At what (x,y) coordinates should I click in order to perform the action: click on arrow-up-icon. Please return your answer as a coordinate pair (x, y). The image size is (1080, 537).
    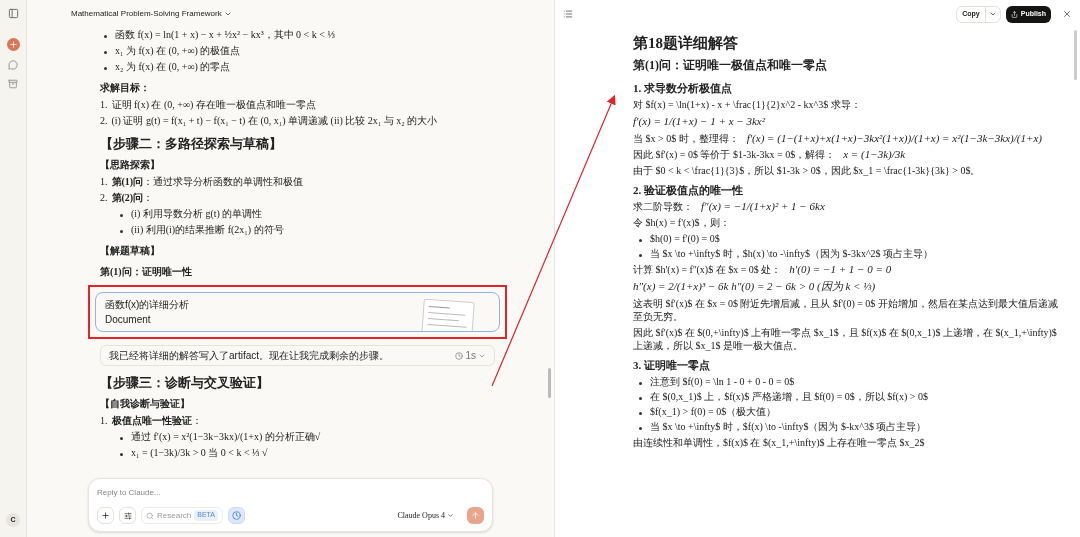
    Looking at the image, I should click on (475, 515).